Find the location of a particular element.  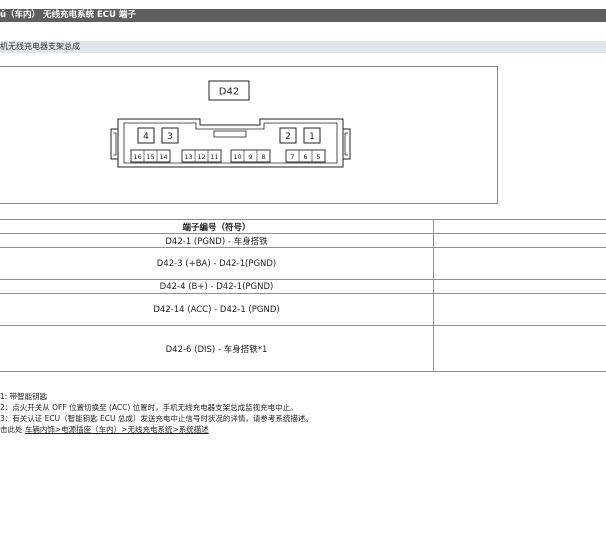

table-row: D42-4 (B+) - D42-1(PGND) is located at coordinates (303, 286).